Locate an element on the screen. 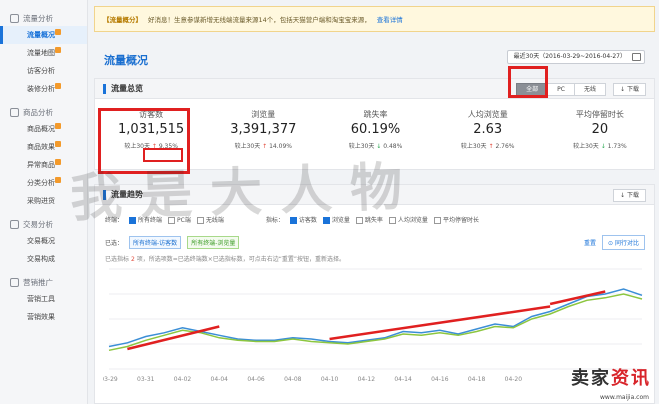 This screenshot has height=404, width=659. sidebar-item: 商品概况 is located at coordinates (43, 129).